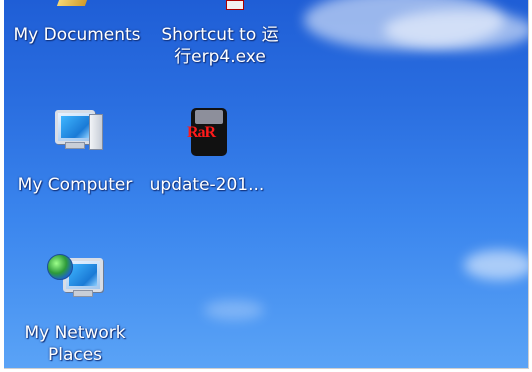 The image size is (532, 372). Describe the element at coordinates (207, 132) in the screenshot. I see `rar-archive-icon: RaR` at that location.